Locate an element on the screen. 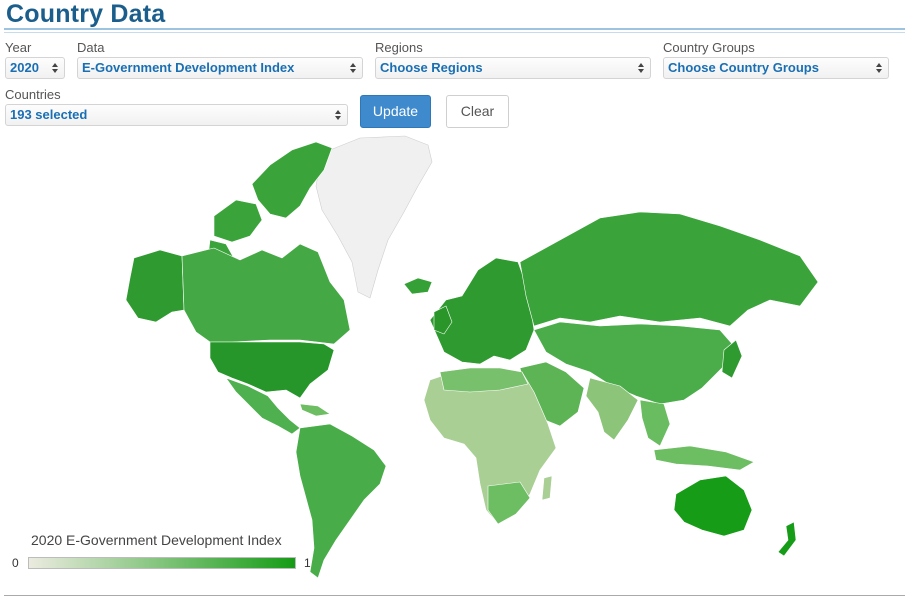 Image resolution: width=909 pixels, height=599 pixels. legend-max-value: 1 is located at coordinates (307, 563).